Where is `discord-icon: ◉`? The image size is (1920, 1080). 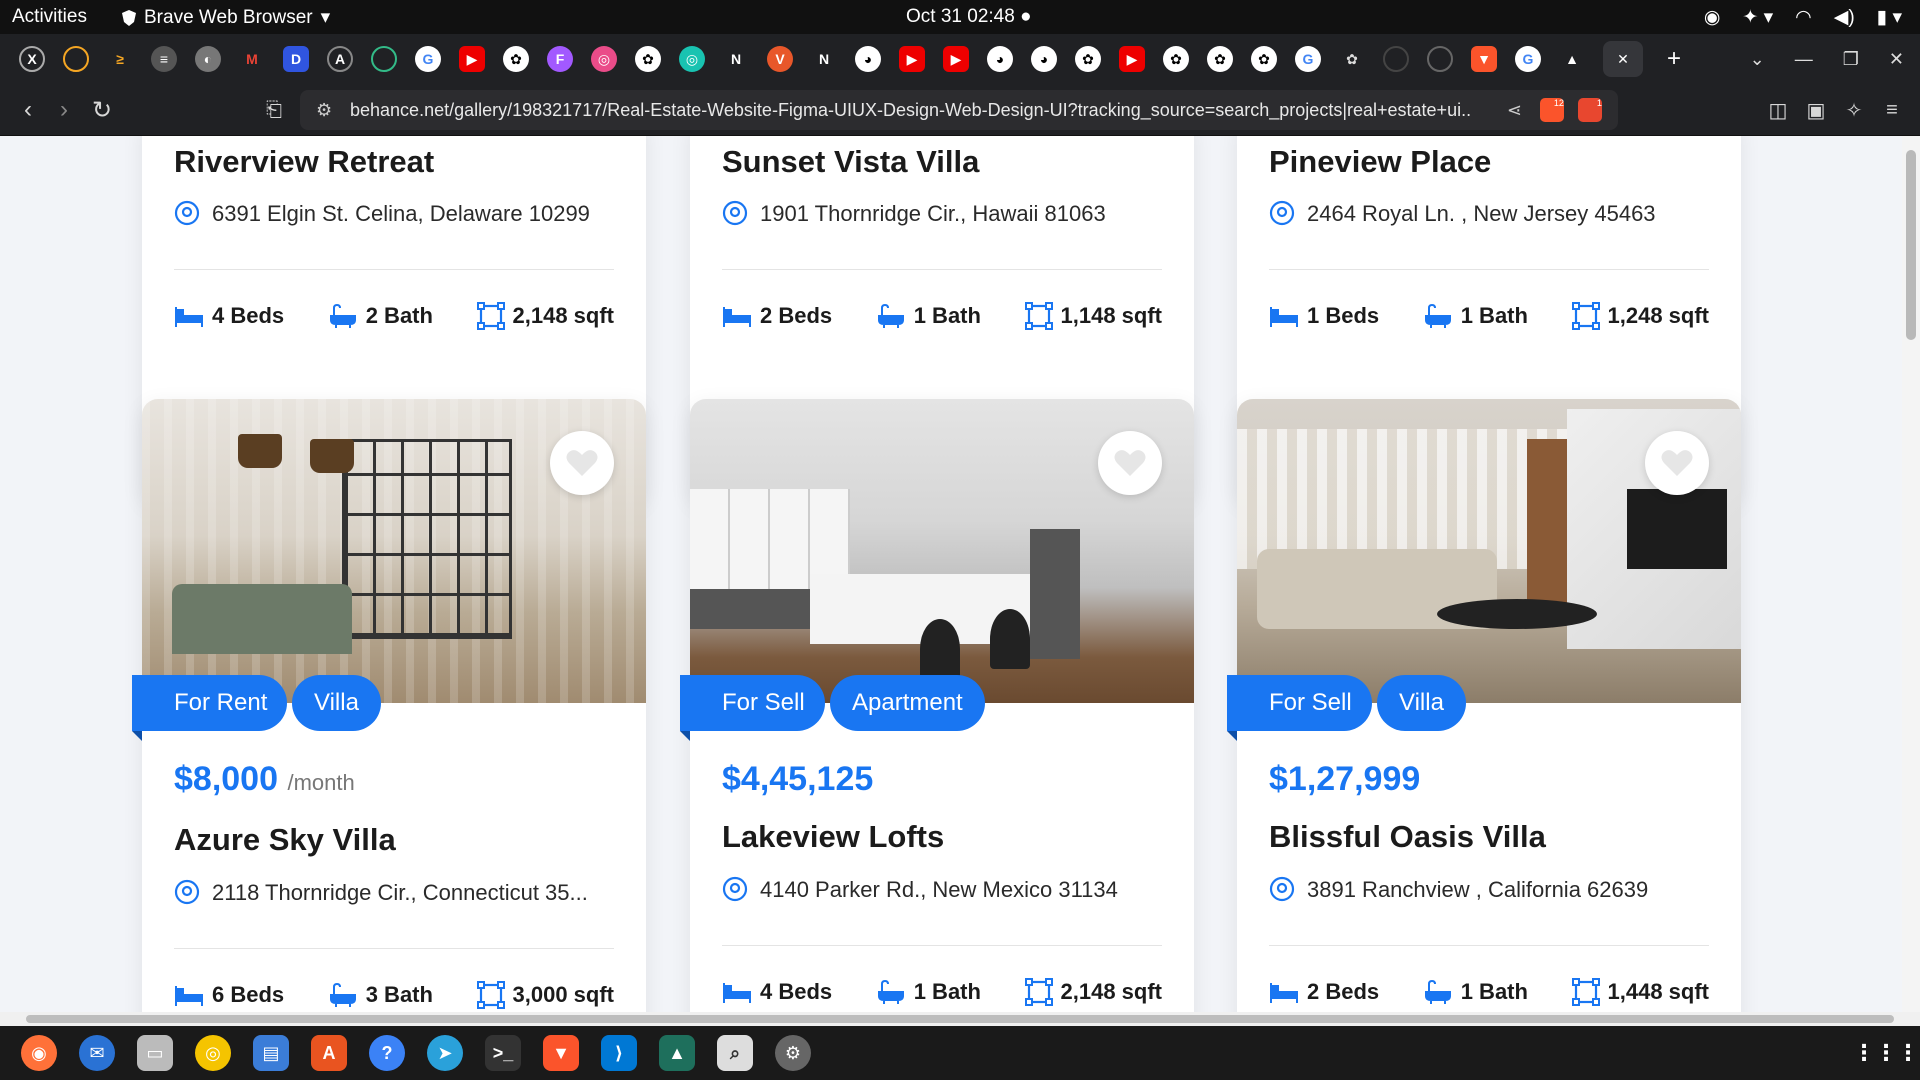 discord-icon: ◉ is located at coordinates (1712, 17).